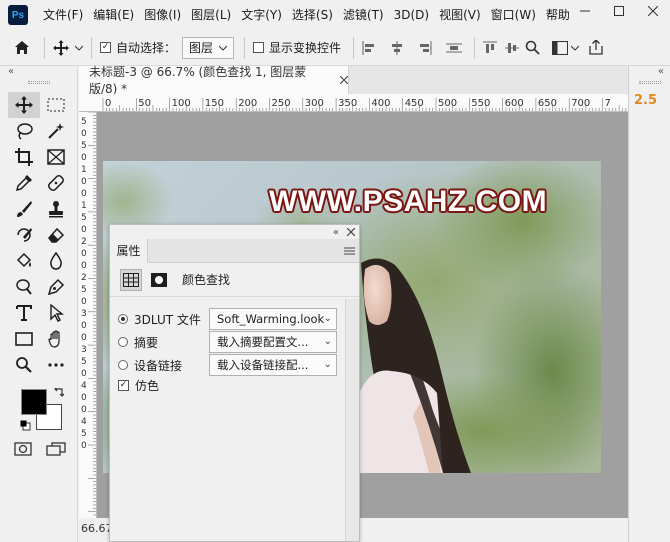  Describe the element at coordinates (56, 339) in the screenshot. I see `hand-tool` at that location.